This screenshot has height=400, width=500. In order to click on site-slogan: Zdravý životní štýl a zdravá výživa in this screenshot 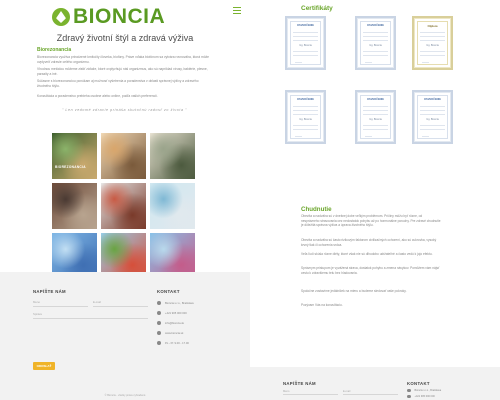, I will do `click(125, 38)`.